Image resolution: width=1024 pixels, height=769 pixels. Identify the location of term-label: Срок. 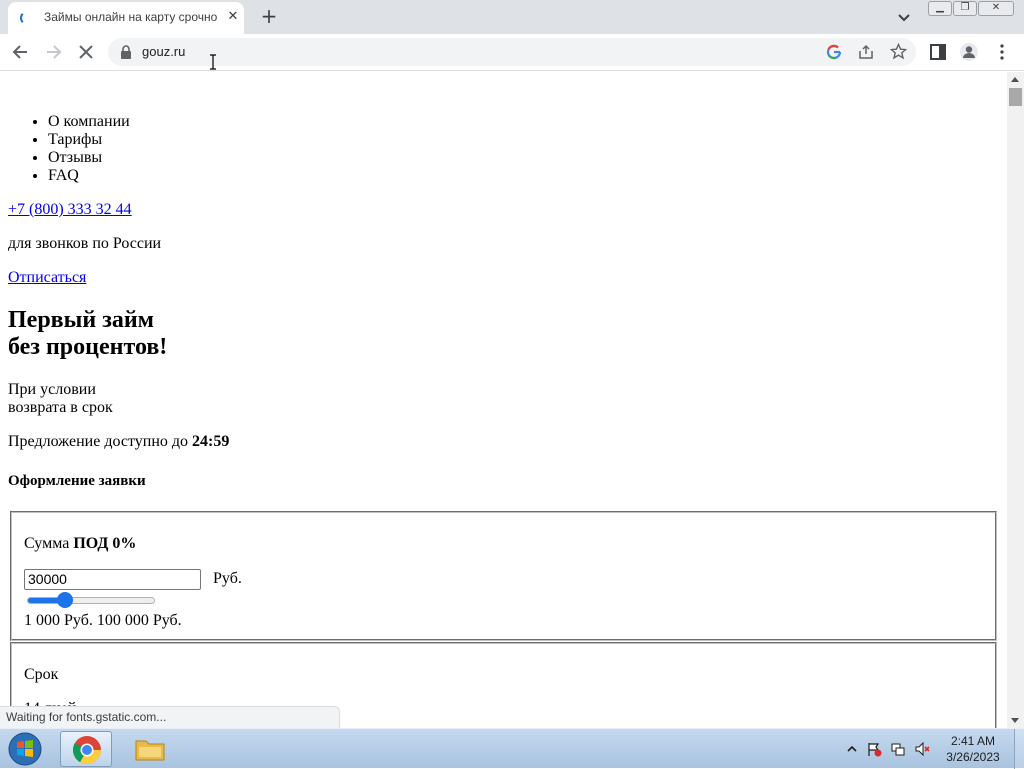
(41, 674).